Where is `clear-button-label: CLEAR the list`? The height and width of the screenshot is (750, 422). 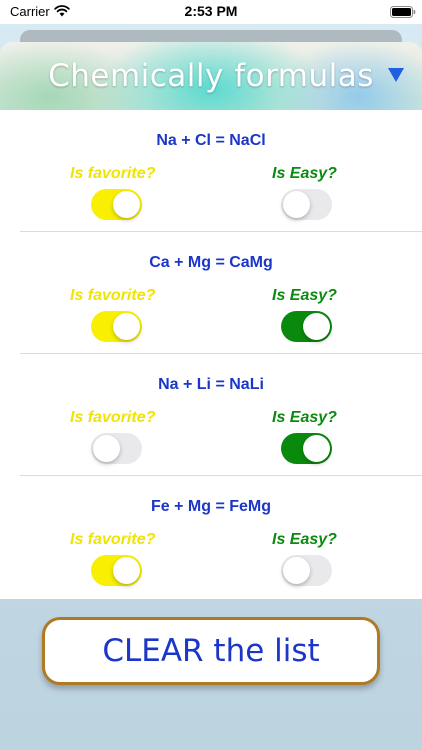 clear-button-label: CLEAR the list is located at coordinates (211, 651).